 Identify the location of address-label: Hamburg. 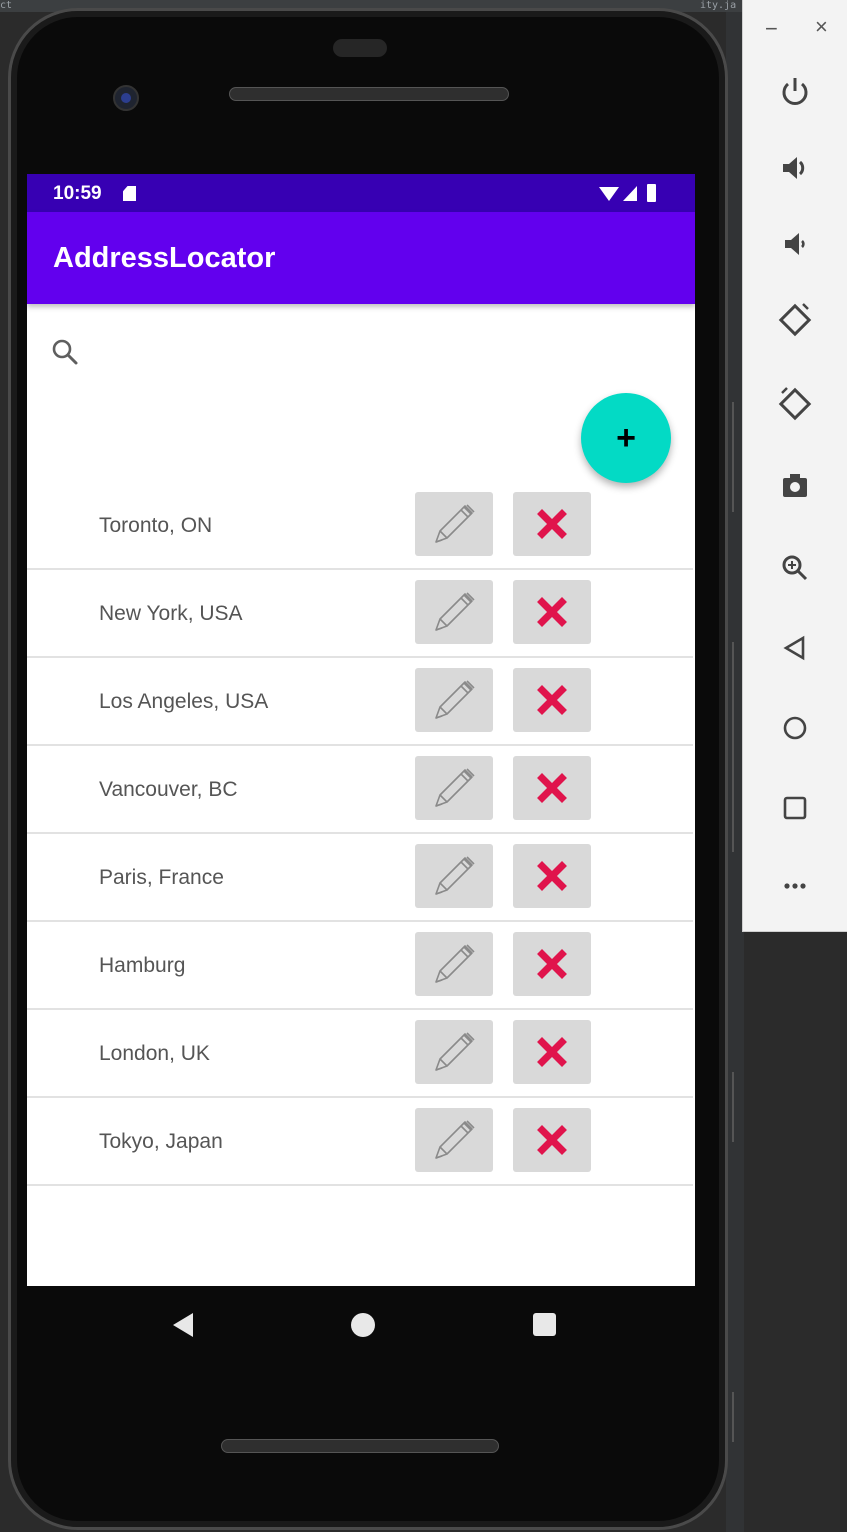
(142, 965).